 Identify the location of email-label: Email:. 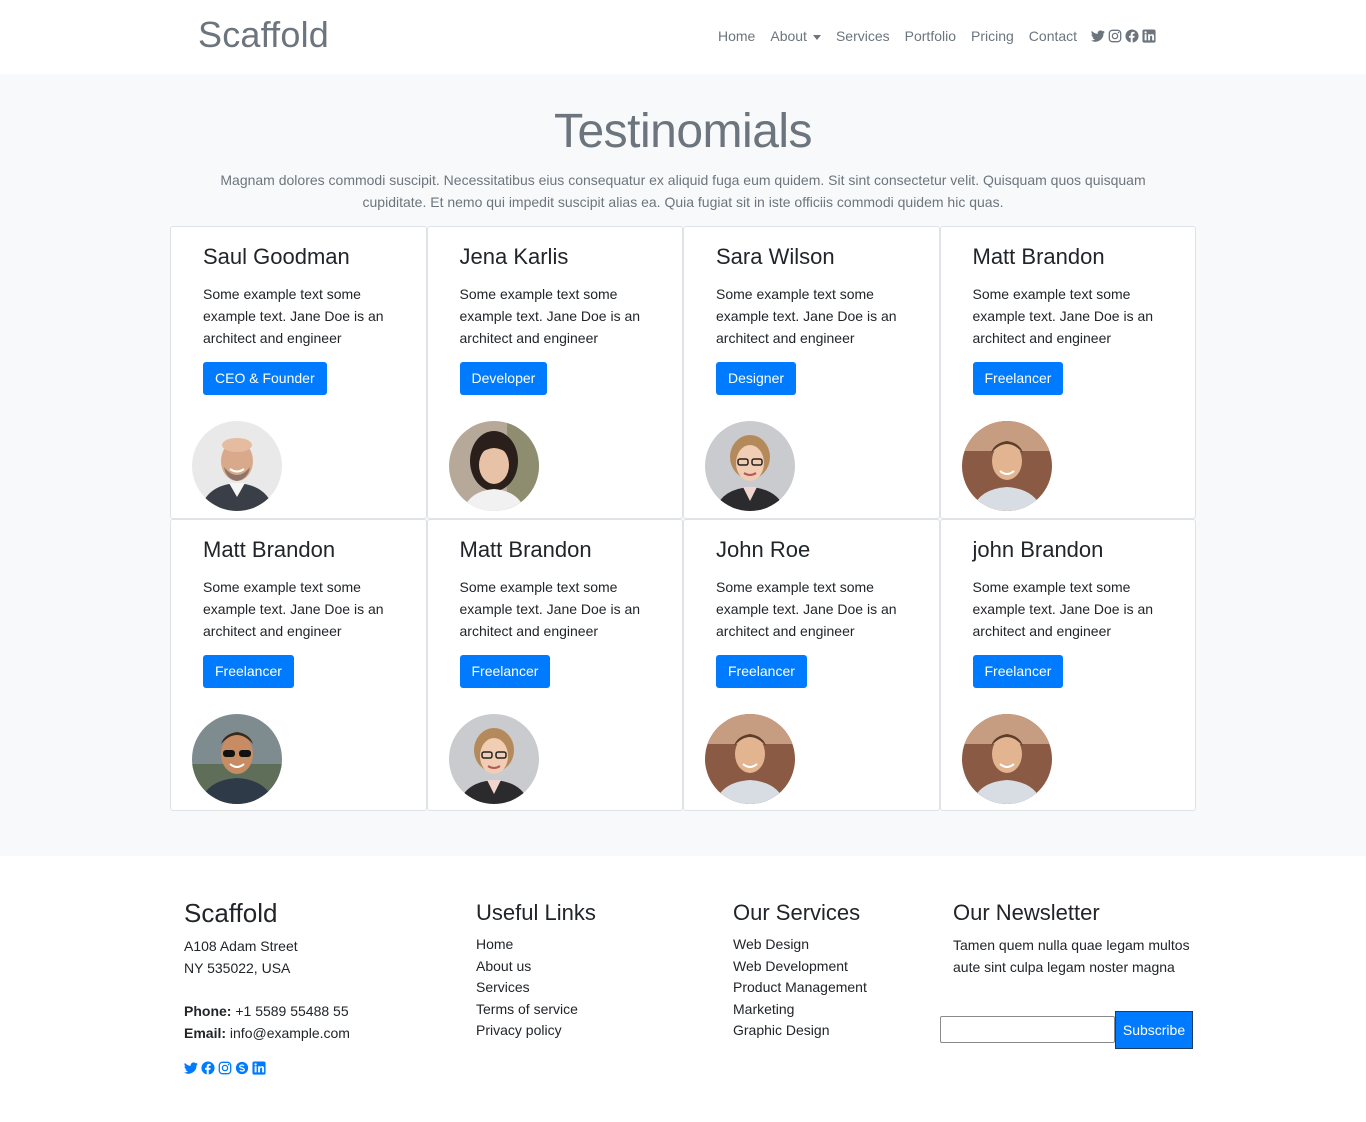
(205, 1033).